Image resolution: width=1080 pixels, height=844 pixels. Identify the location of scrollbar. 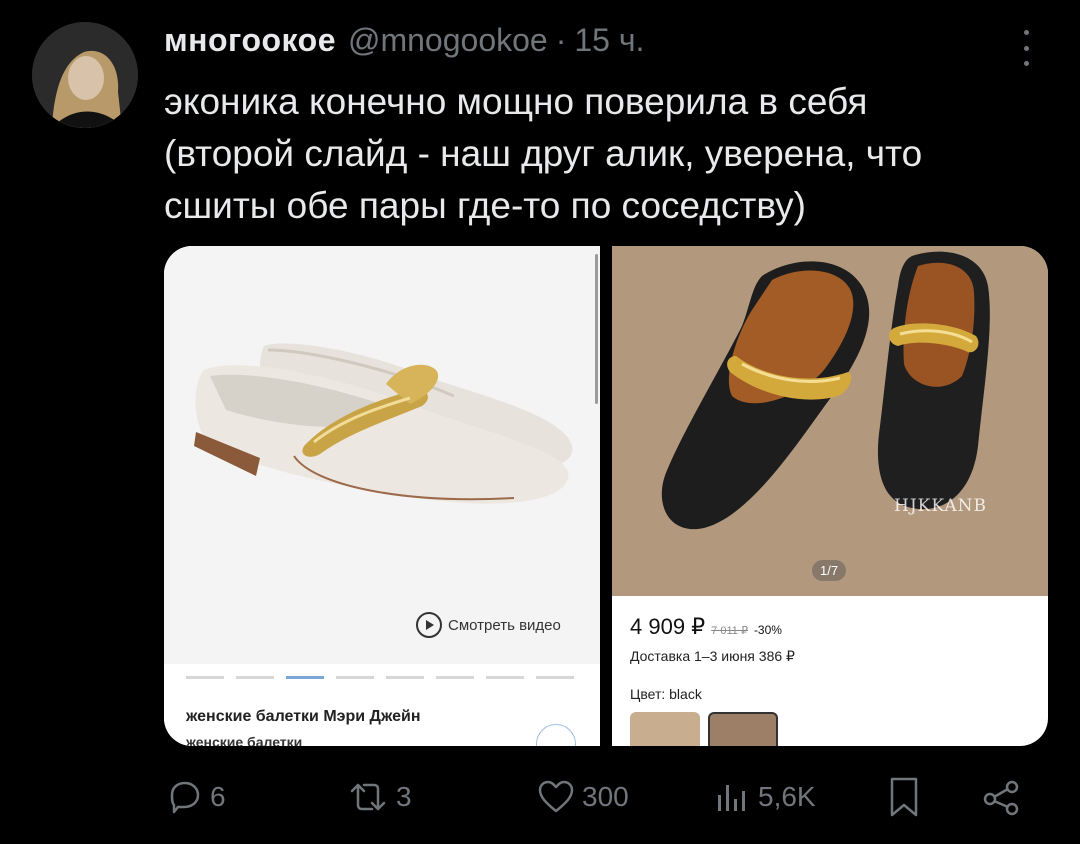
(596, 329).